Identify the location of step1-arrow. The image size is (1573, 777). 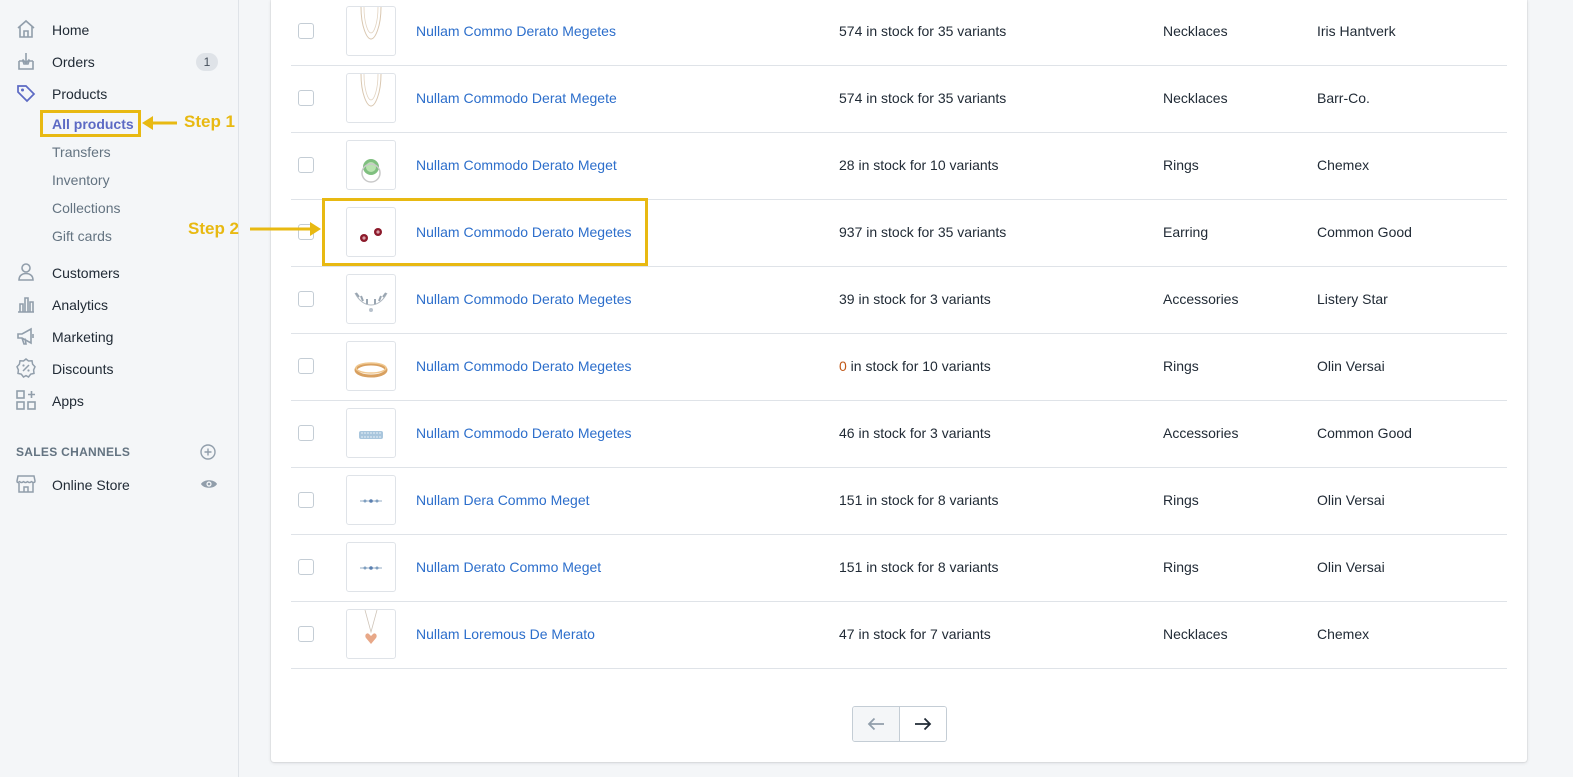
(159, 123).